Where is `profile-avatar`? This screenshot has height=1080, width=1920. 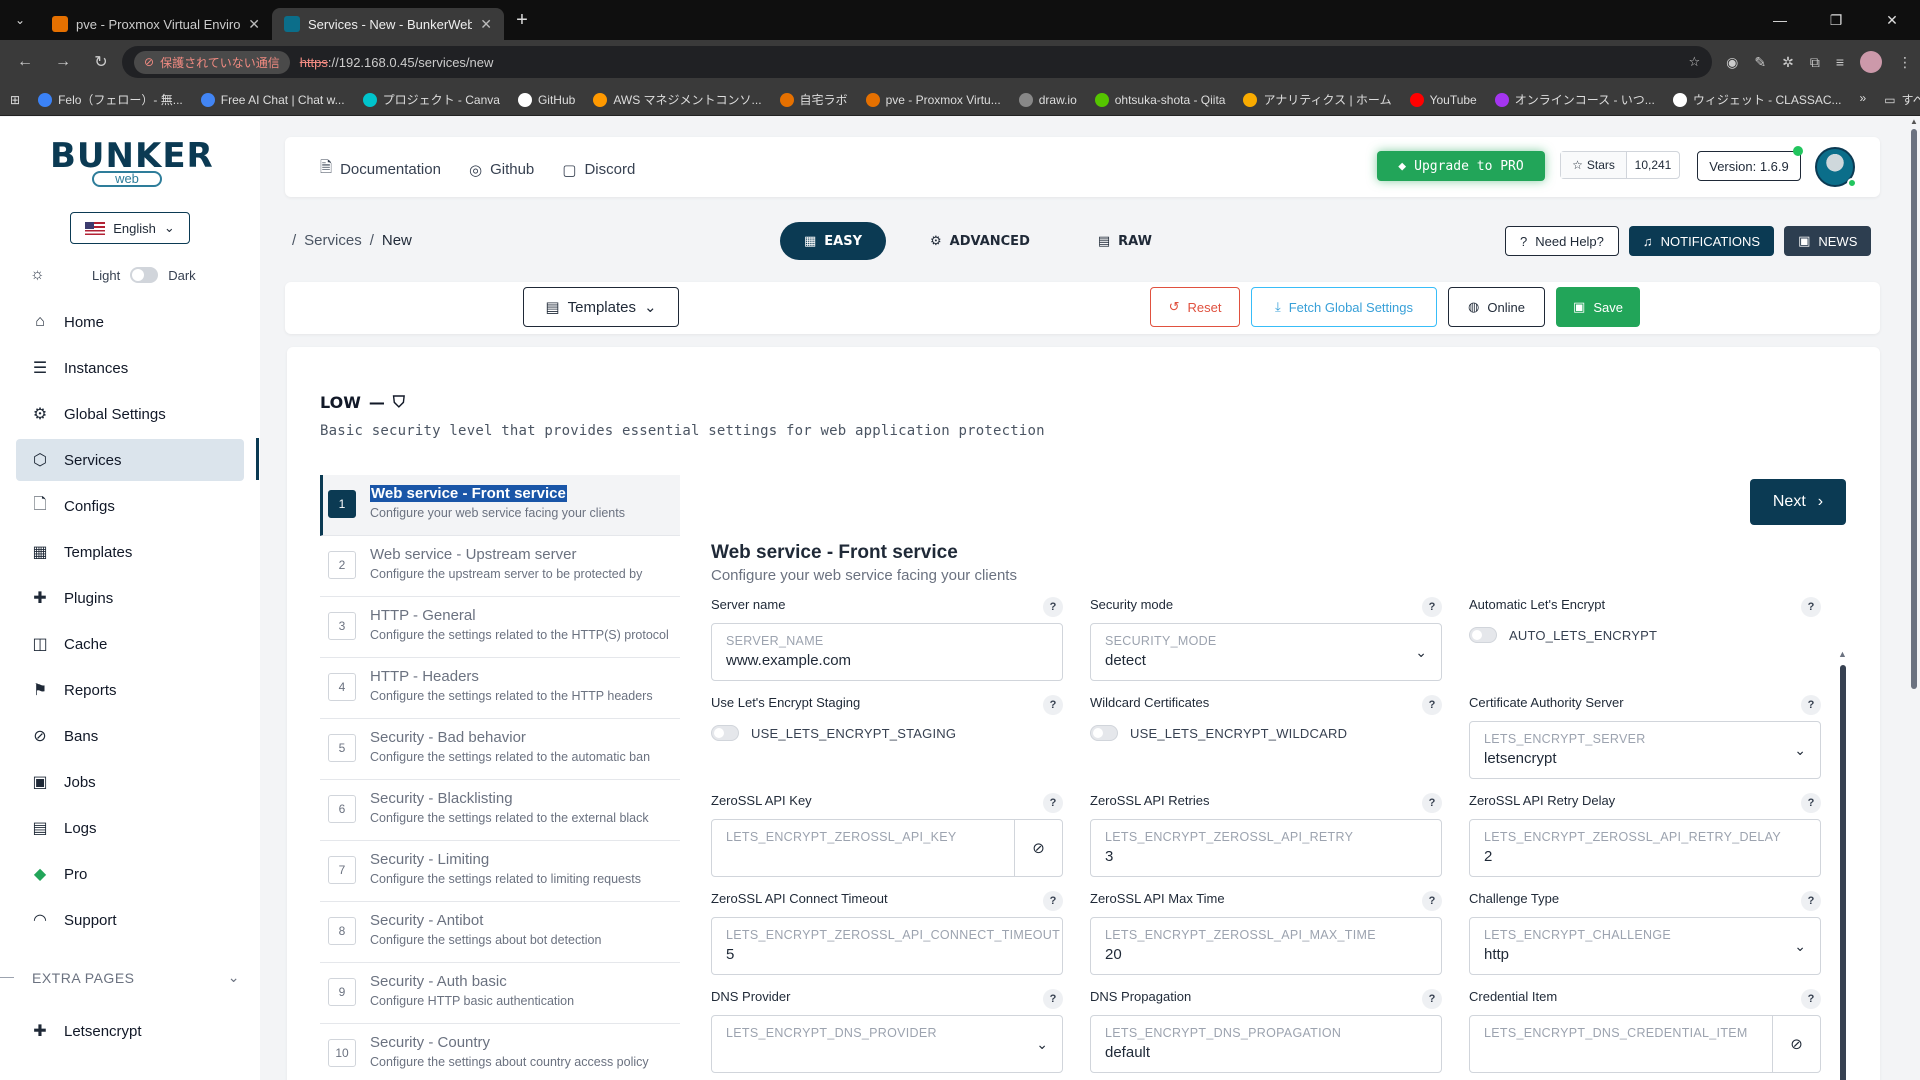
profile-avatar is located at coordinates (1871, 62).